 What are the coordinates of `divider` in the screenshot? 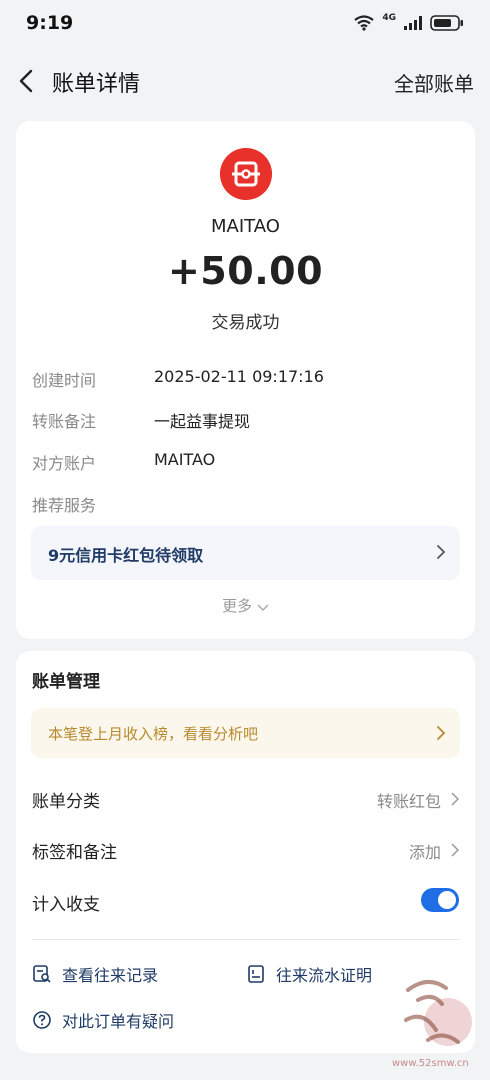 It's located at (245, 939).